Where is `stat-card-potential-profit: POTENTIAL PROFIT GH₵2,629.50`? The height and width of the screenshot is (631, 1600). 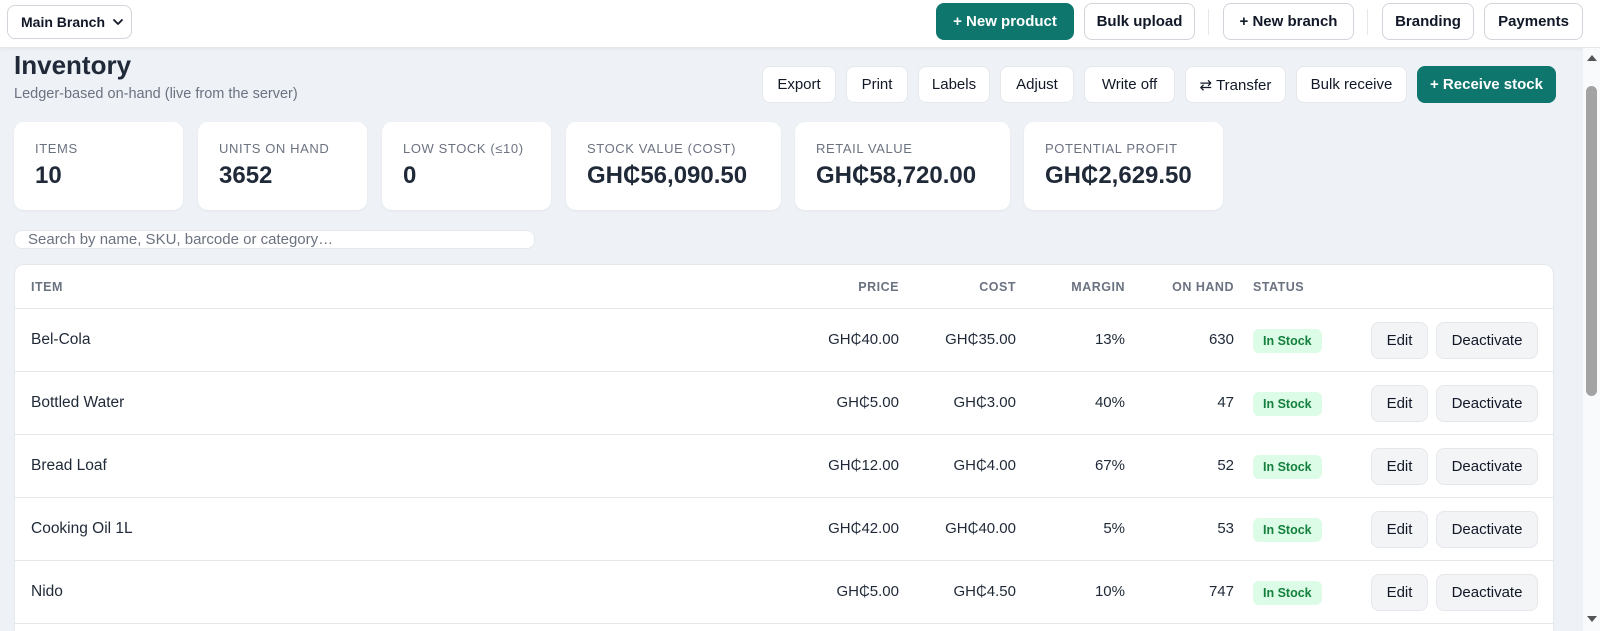 stat-card-potential-profit: POTENTIAL PROFIT GH₵2,629.50 is located at coordinates (1123, 166).